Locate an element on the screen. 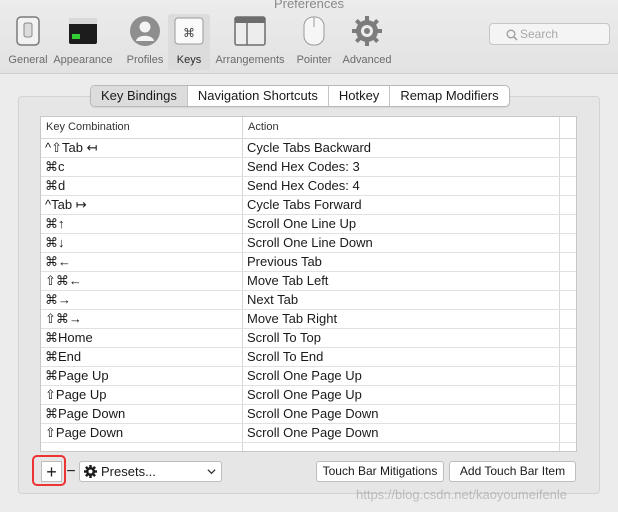 This screenshot has height=512, width=618. toolbar-label: Advanced is located at coordinates (367, 60).